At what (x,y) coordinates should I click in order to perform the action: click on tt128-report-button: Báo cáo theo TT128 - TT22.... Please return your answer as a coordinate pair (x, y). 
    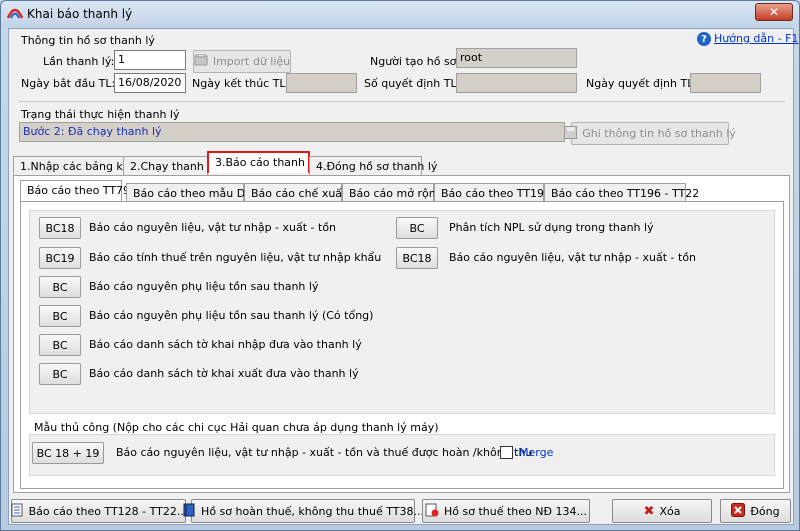
    Looking at the image, I should click on (99, 511).